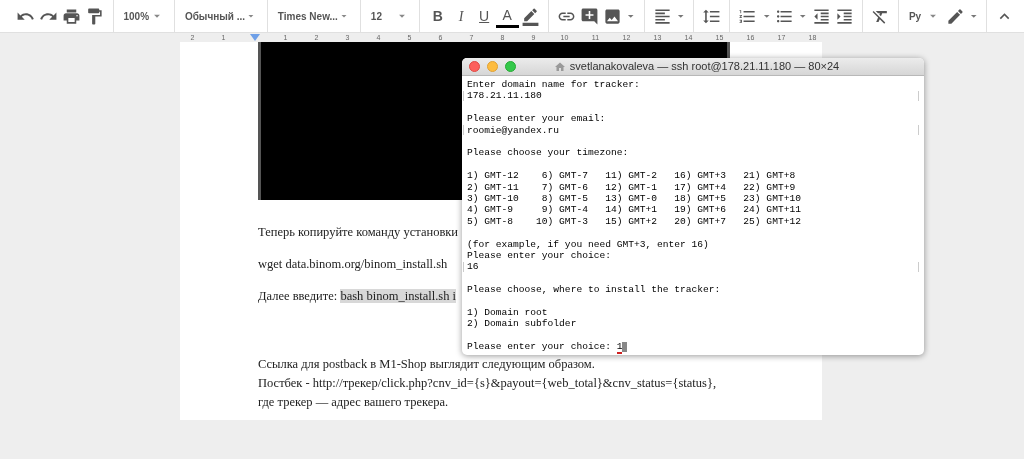  I want to click on zoom-dropdown: 100%, so click(143, 16).